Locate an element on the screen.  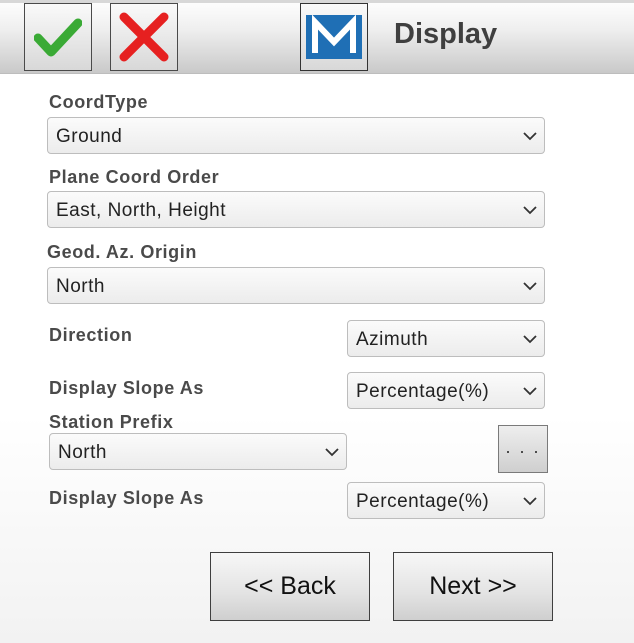
display-slope-label: Display Slope As is located at coordinates (126, 388).